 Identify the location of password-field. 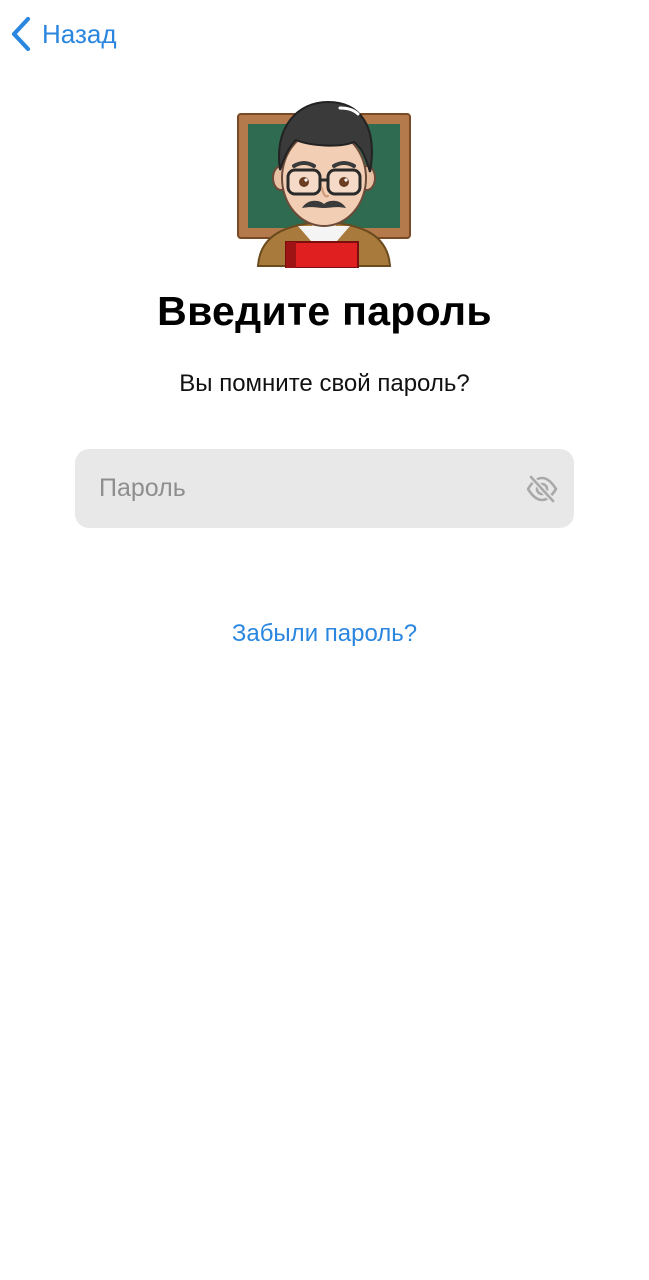
(324, 488).